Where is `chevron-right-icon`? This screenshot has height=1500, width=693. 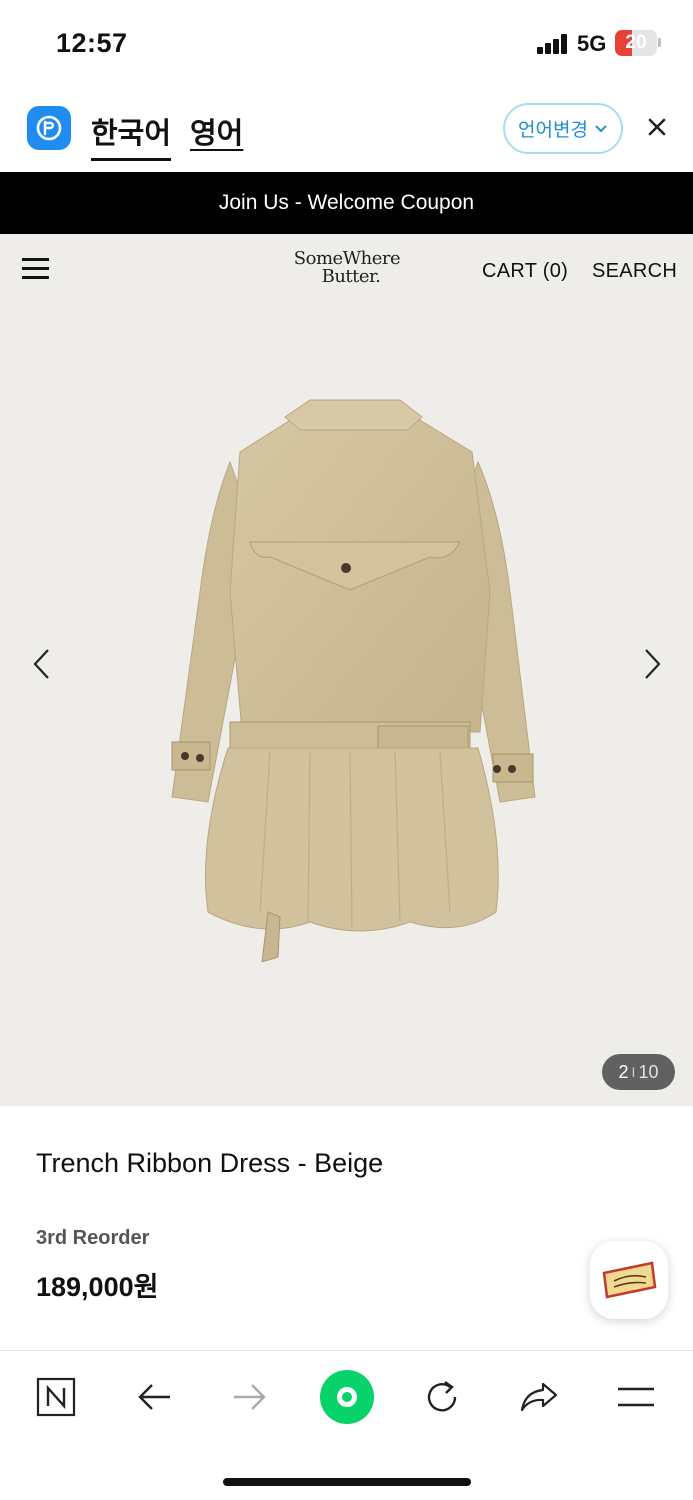 chevron-right-icon is located at coordinates (652, 664).